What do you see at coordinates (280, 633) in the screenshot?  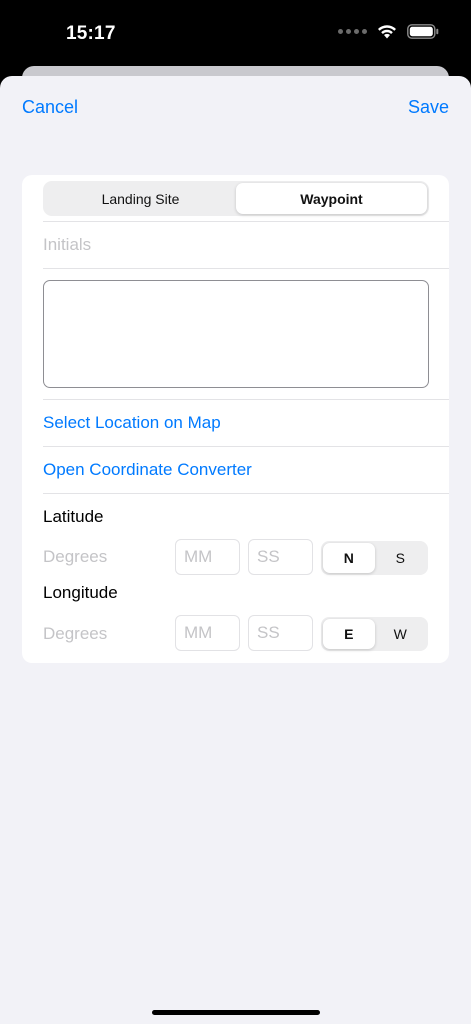 I see `longitude-seconds-input` at bounding box center [280, 633].